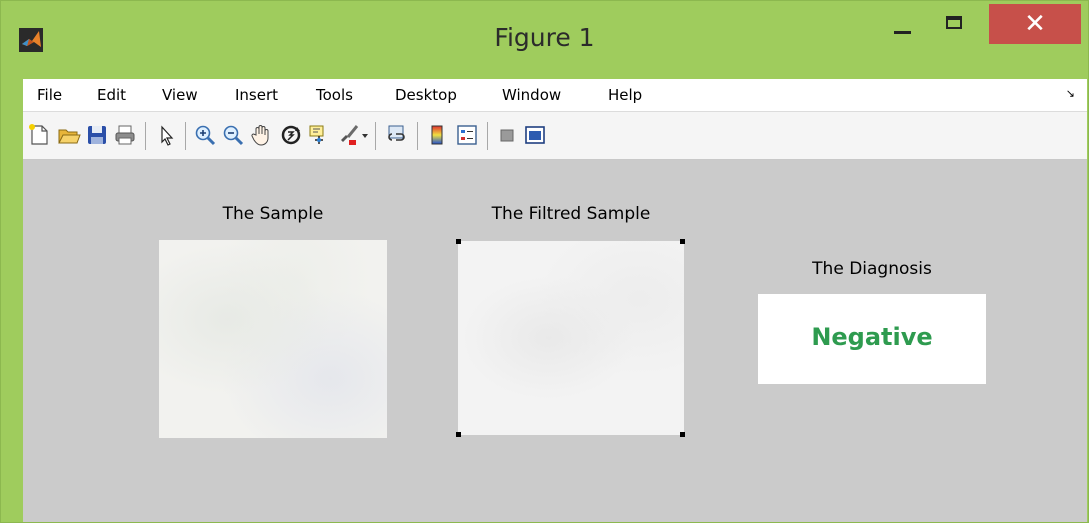 Image resolution: width=1089 pixels, height=523 pixels. What do you see at coordinates (334, 95) in the screenshot?
I see `menu-tools: Tools` at bounding box center [334, 95].